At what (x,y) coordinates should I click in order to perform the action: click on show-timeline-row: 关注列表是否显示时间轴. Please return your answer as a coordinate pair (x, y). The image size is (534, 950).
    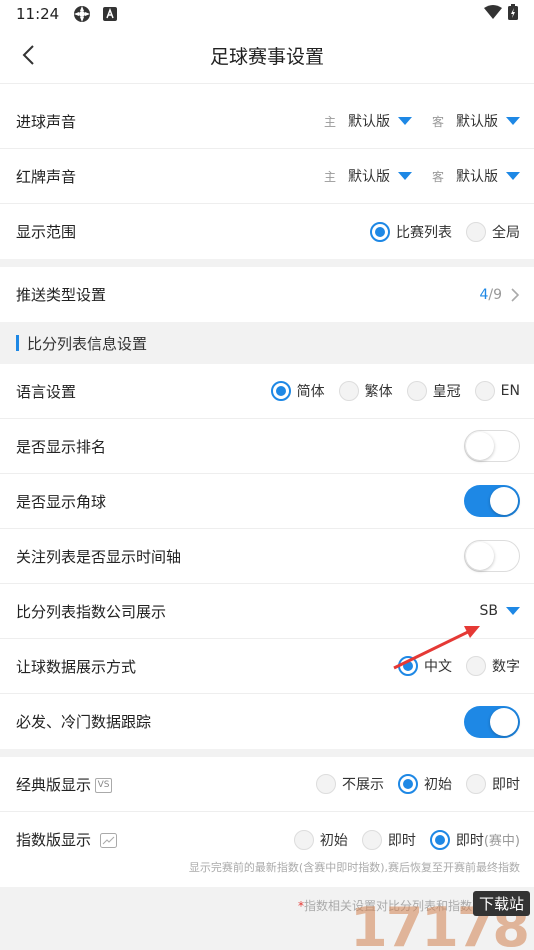
    Looking at the image, I should click on (267, 556).